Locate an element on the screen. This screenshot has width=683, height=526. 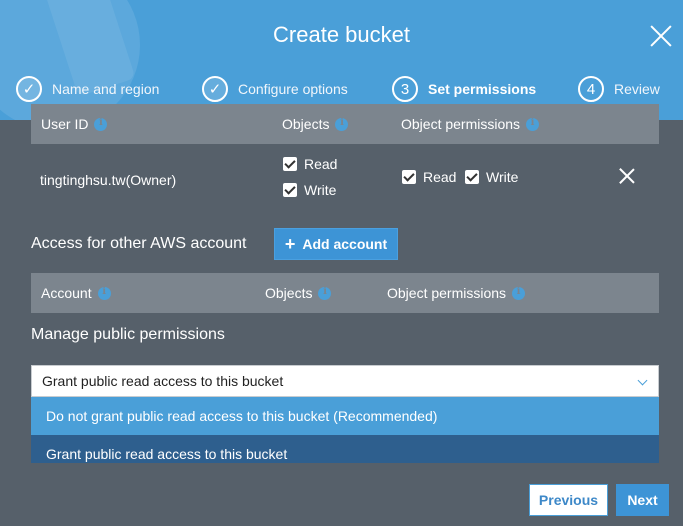
column-label: Account is located at coordinates (66, 293).